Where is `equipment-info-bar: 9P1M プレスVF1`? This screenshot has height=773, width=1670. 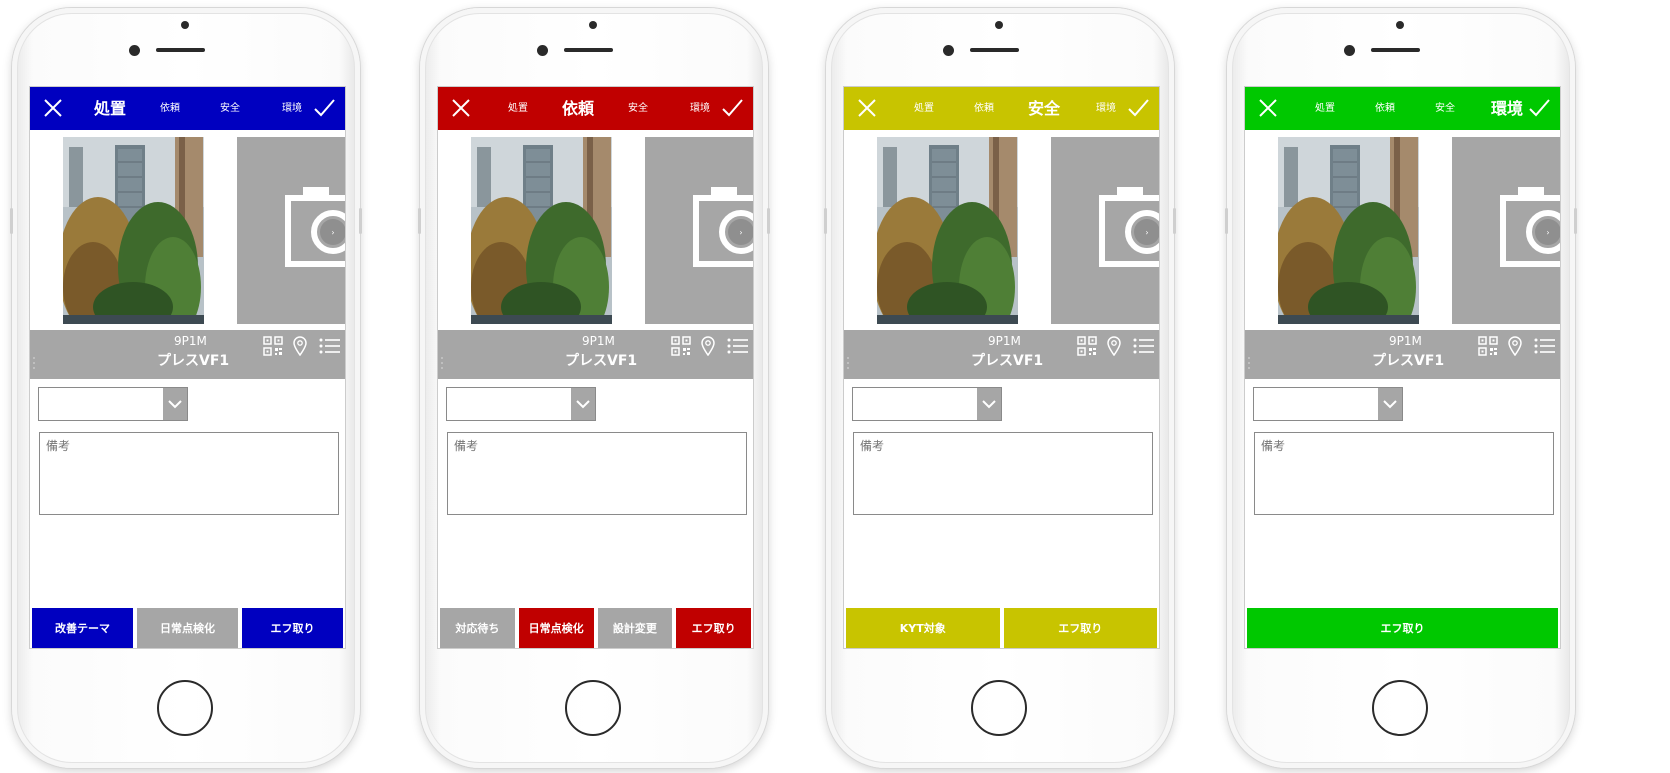 equipment-info-bar: 9P1M プレスVF1 is located at coordinates (595, 354).